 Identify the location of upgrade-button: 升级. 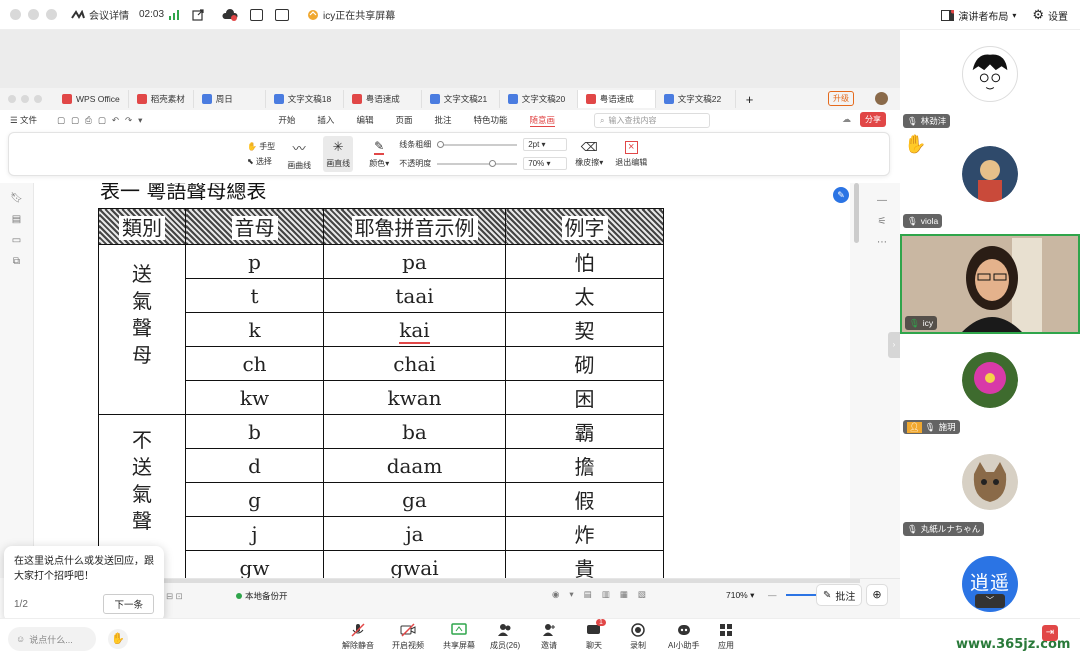
(841, 98).